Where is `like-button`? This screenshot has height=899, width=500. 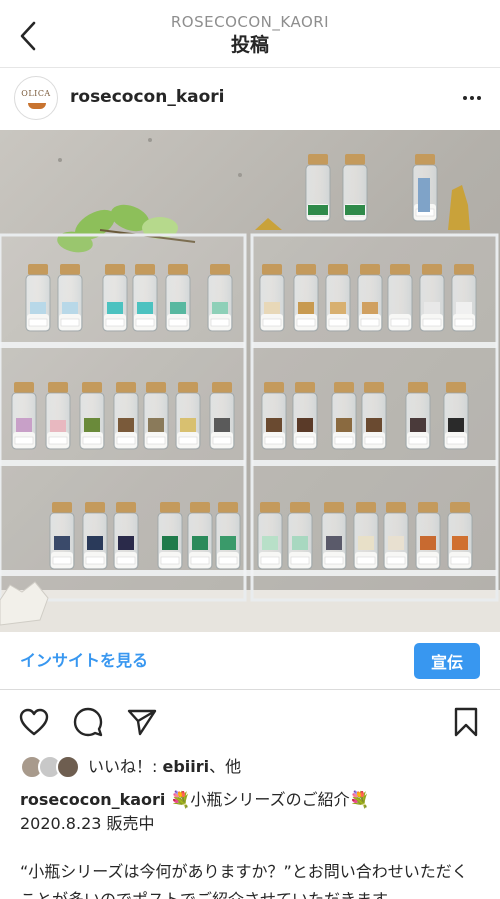 like-button is located at coordinates (34, 722).